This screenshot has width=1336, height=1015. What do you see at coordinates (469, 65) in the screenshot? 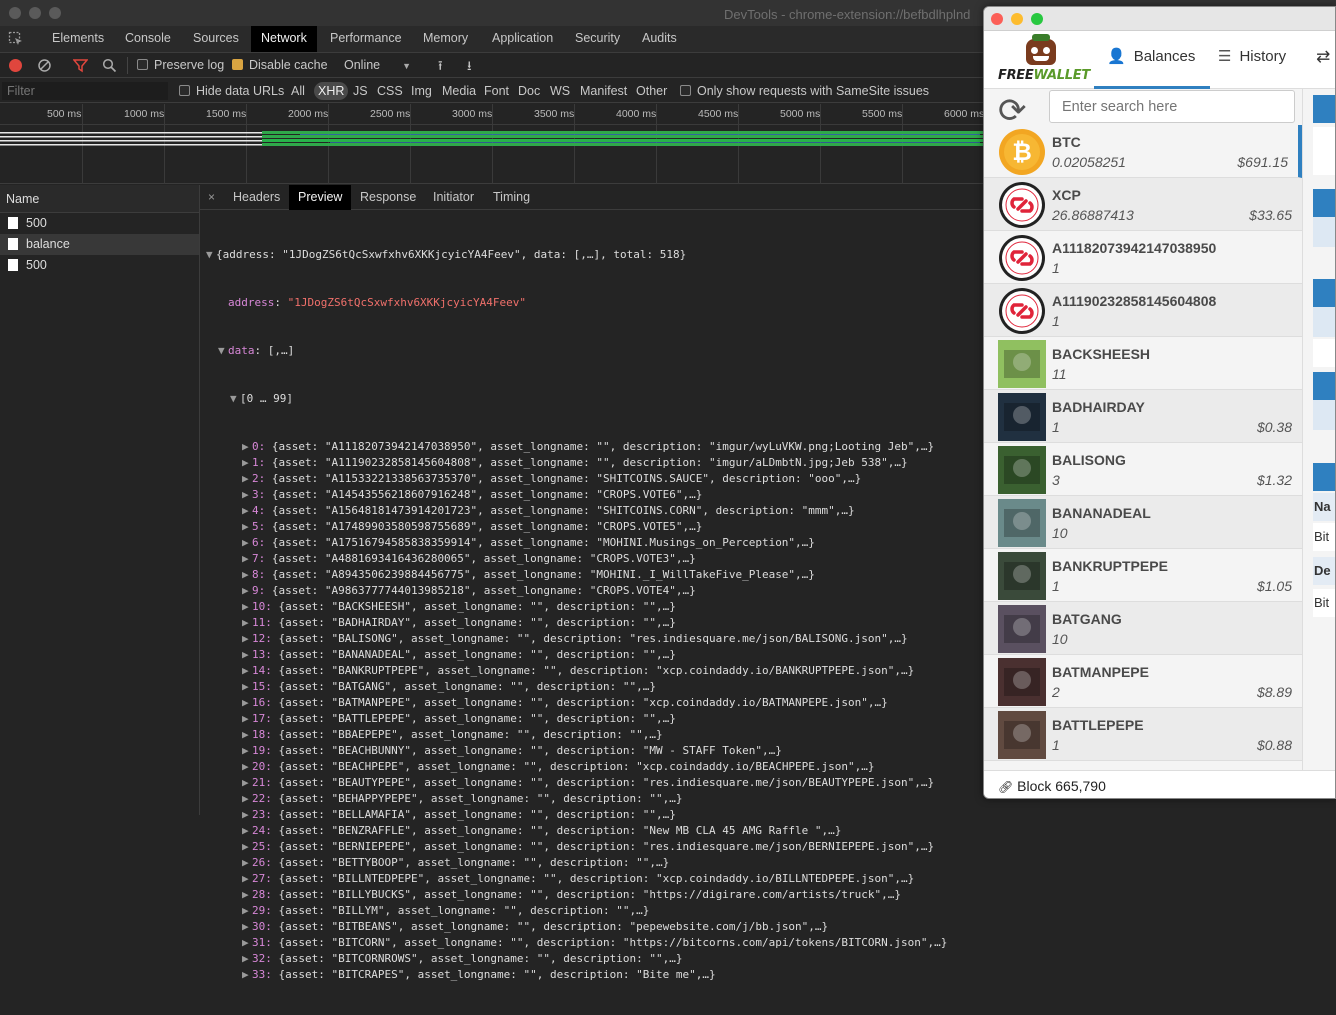
I see `download-icon: ⭳` at bounding box center [469, 65].